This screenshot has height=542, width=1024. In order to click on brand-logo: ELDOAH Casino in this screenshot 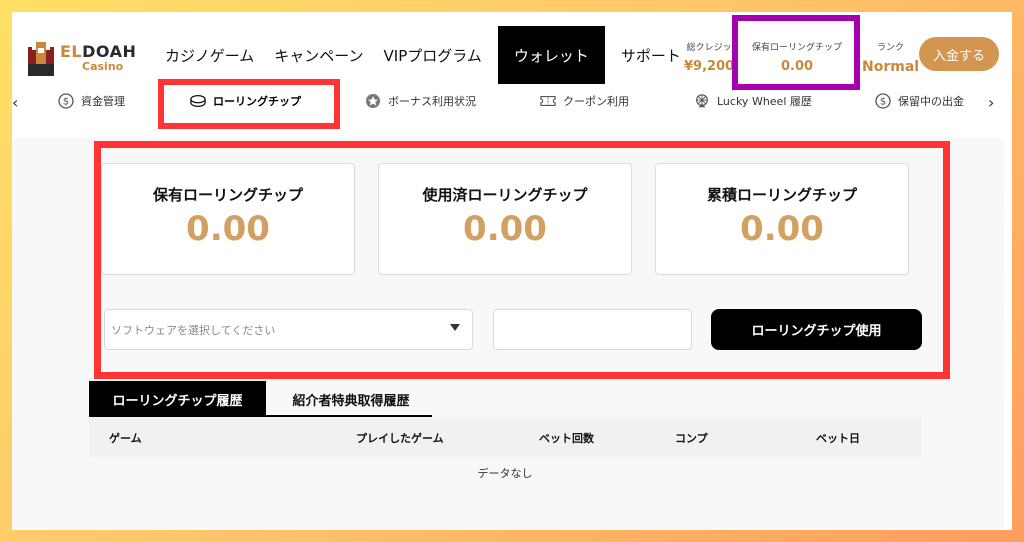, I will do `click(81, 58)`.